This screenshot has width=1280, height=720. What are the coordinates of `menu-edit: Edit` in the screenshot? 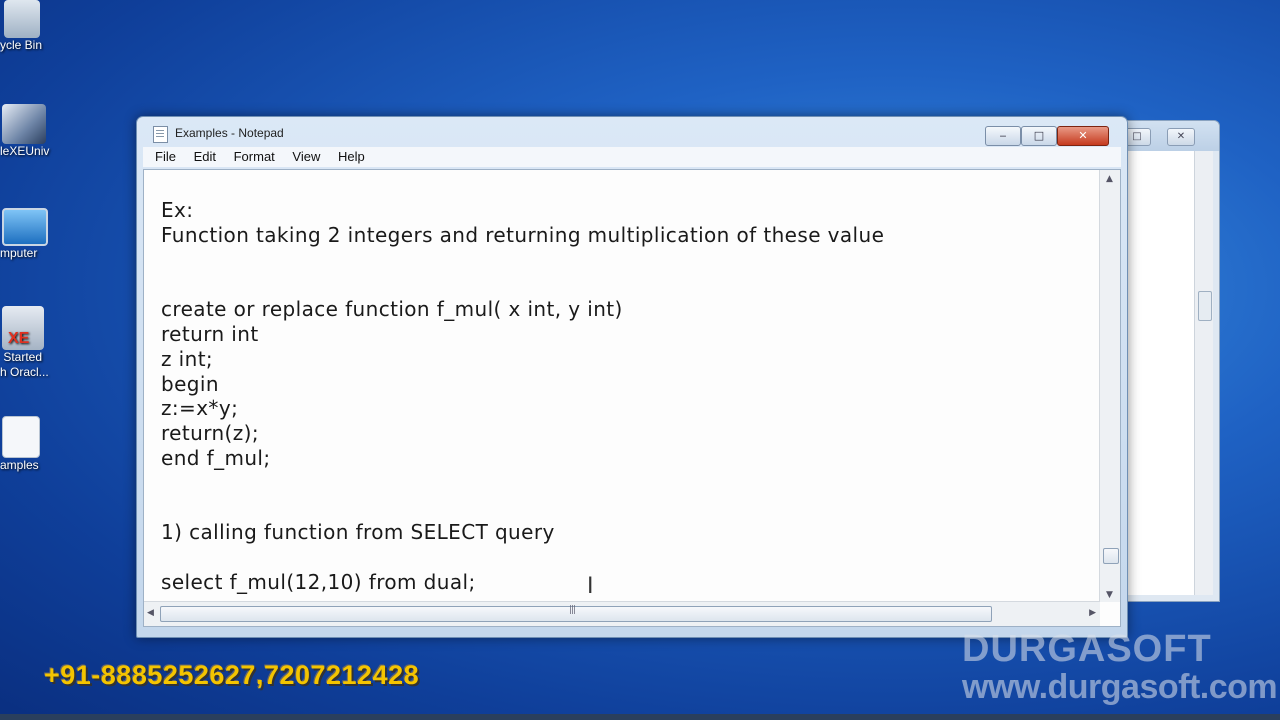 It's located at (205, 156).